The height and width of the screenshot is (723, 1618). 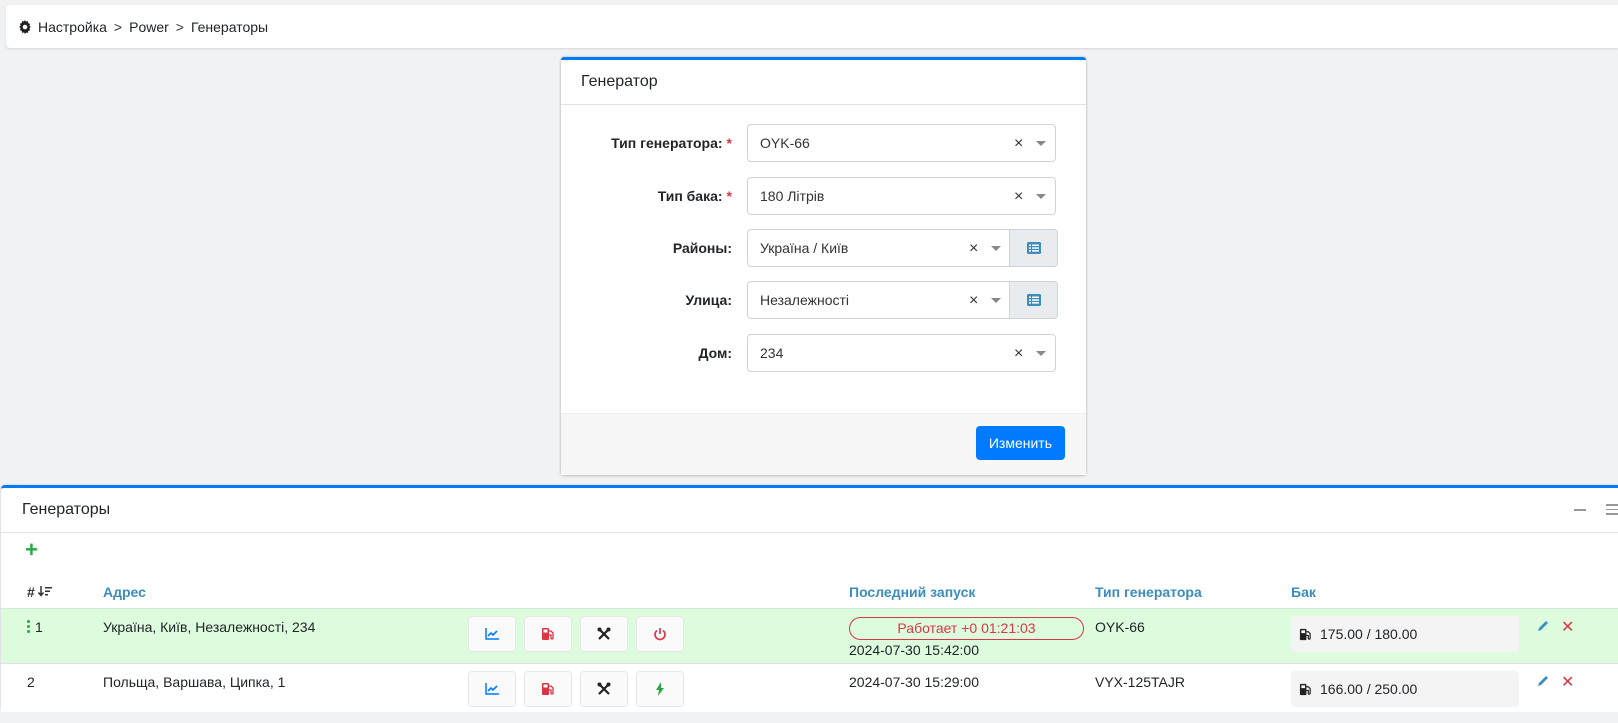 I want to click on row-num: 2, so click(x=31, y=682).